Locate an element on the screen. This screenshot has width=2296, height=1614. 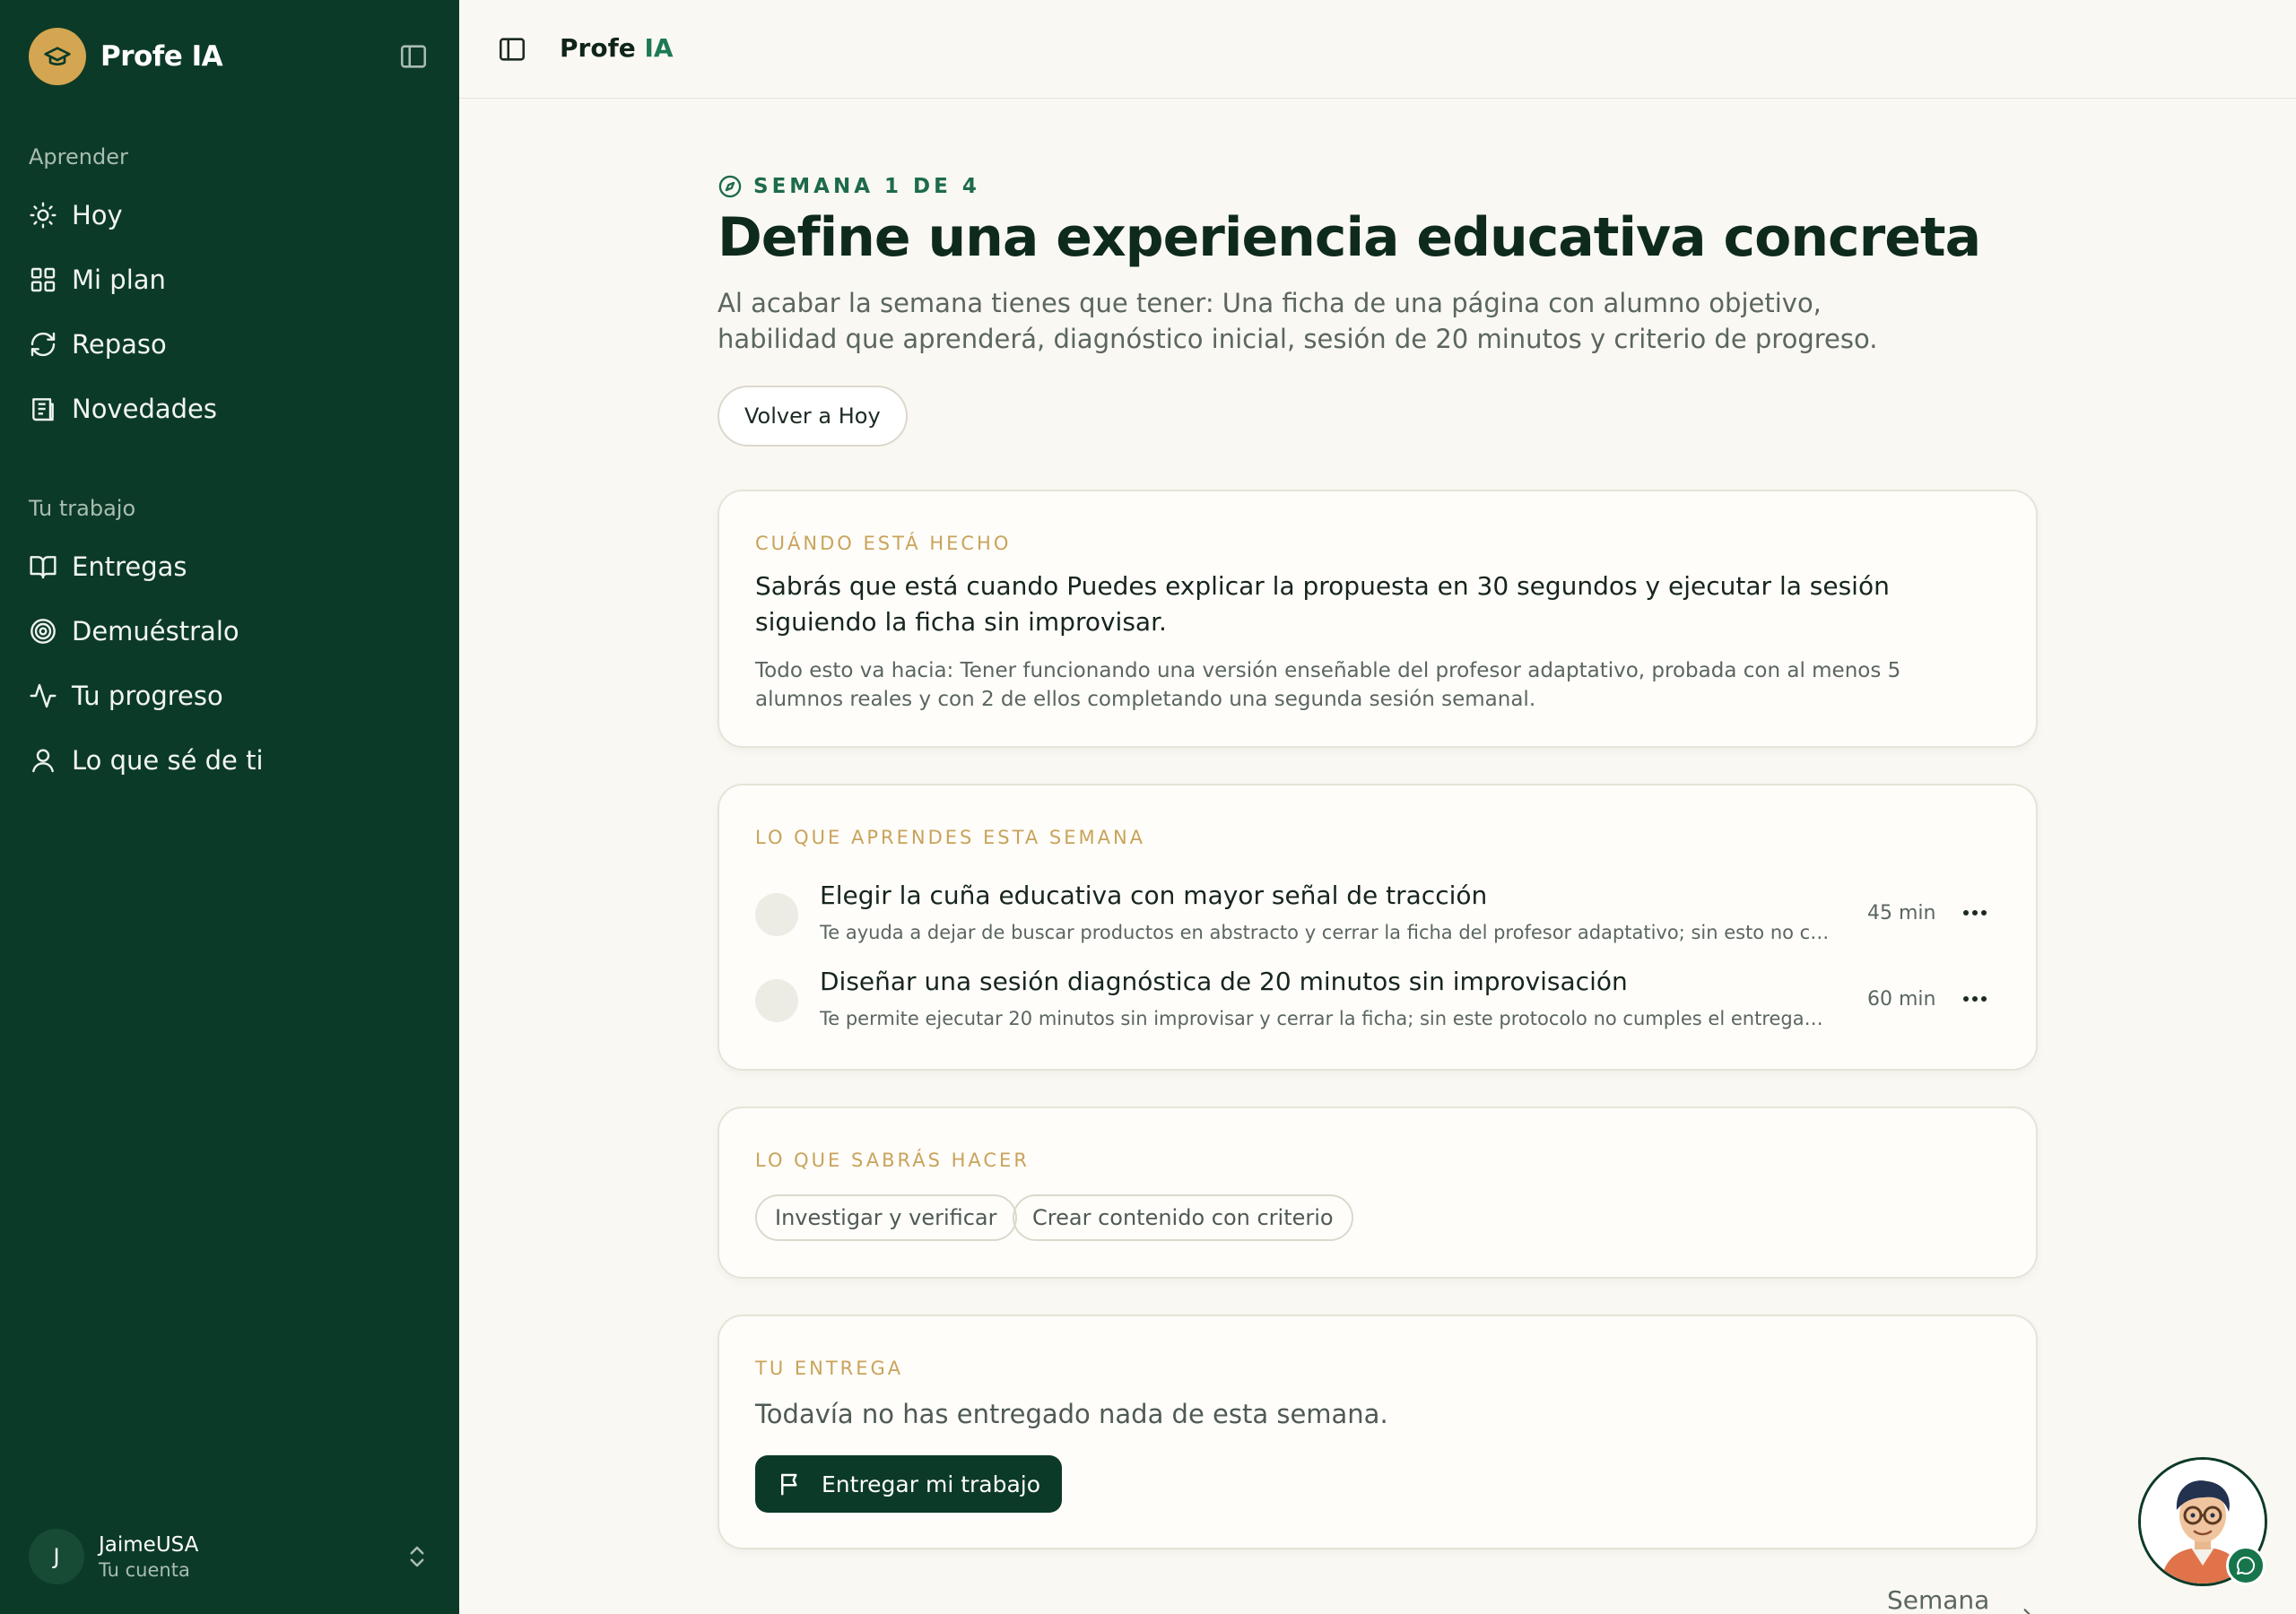
brand: Profe IA is located at coordinates (126, 56).